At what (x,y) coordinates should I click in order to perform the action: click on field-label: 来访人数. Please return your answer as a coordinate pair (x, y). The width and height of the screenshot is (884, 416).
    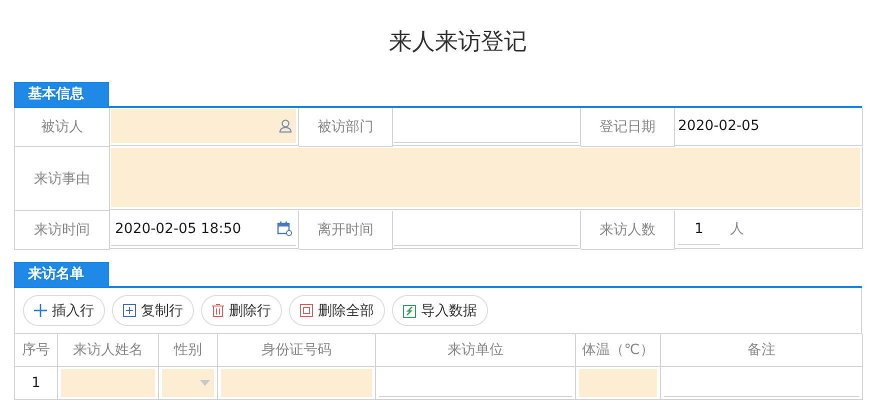
    Looking at the image, I should click on (628, 230).